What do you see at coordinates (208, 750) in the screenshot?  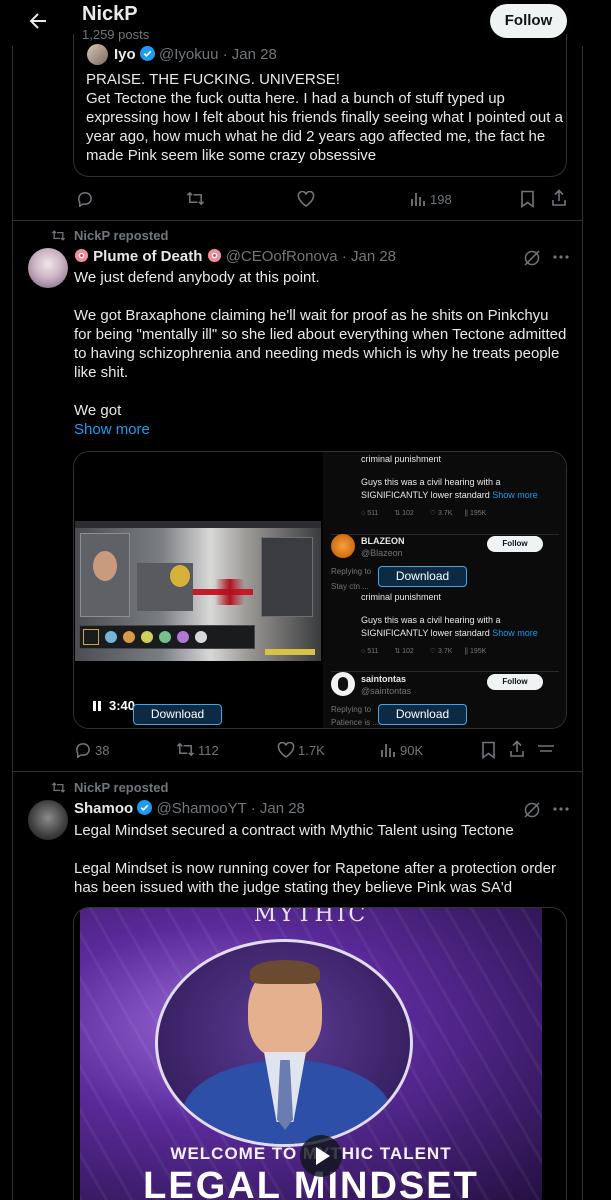 I see `repost-count: 112` at bounding box center [208, 750].